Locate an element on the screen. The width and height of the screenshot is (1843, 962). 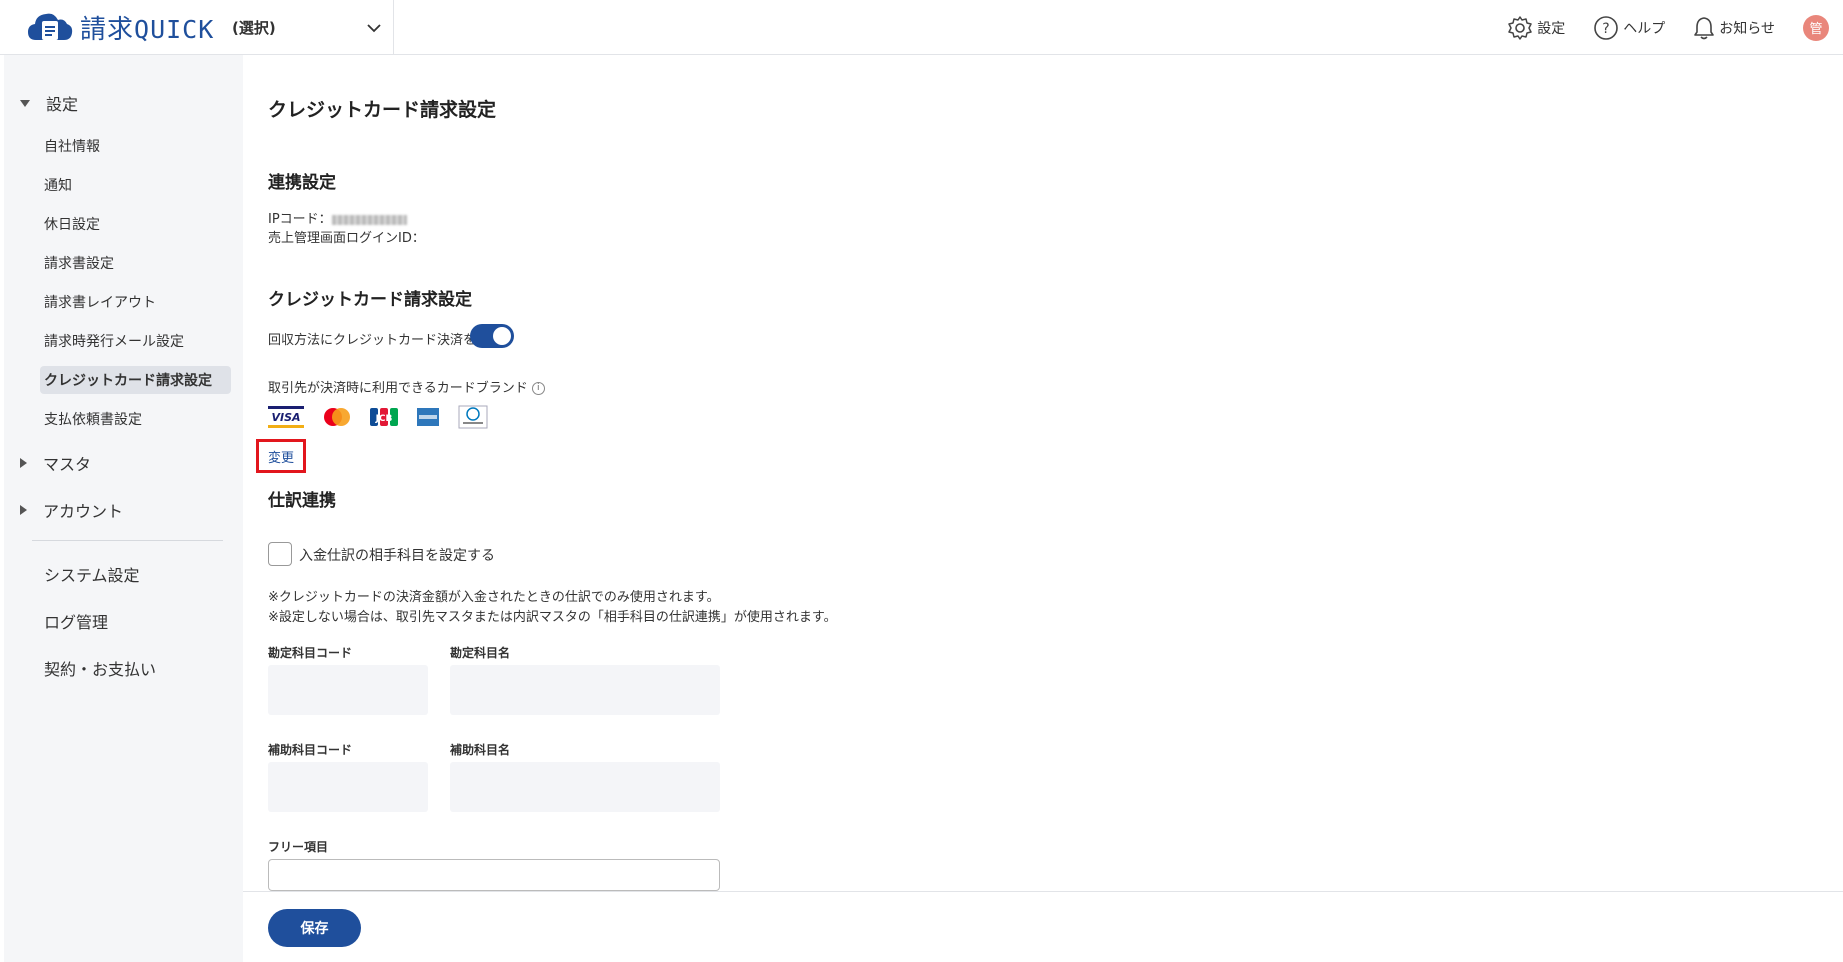
save-button: 保存 is located at coordinates (314, 928).